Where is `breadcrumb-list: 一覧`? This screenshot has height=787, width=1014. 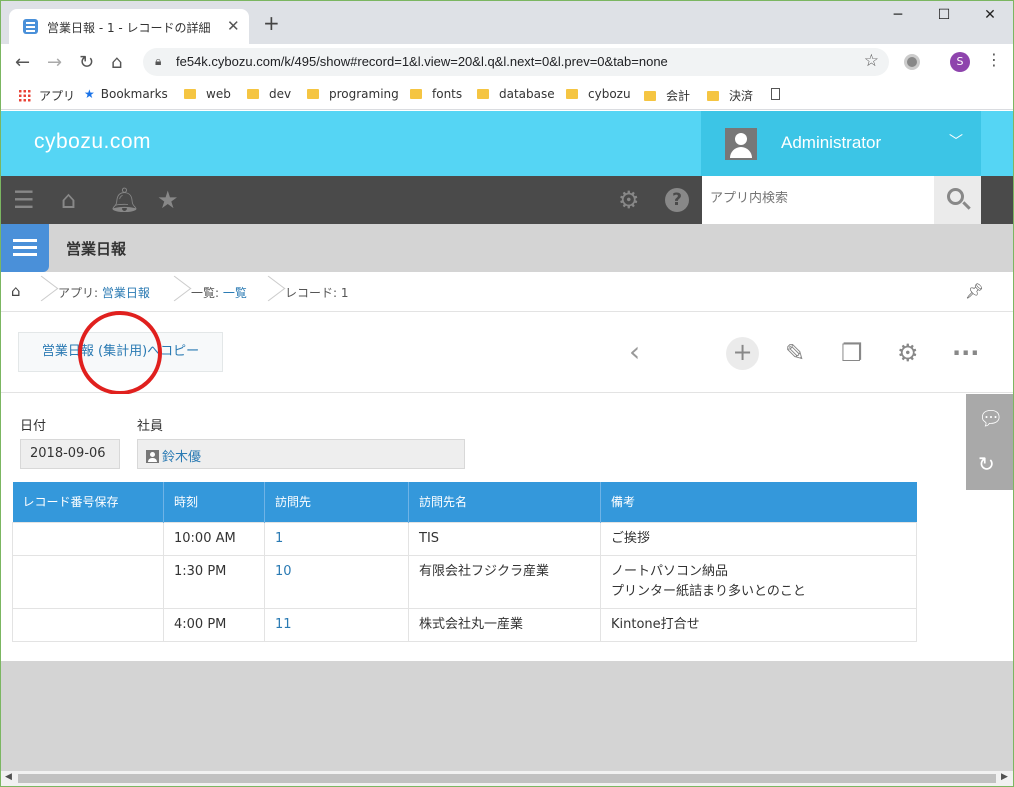
breadcrumb-list: 一覧 is located at coordinates (219, 292).